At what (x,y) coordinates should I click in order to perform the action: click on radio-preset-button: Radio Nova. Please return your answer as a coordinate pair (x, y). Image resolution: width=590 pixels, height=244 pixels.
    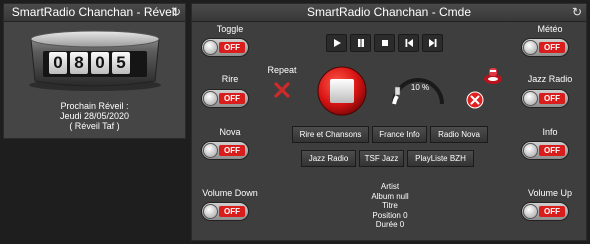
    Looking at the image, I should click on (459, 134).